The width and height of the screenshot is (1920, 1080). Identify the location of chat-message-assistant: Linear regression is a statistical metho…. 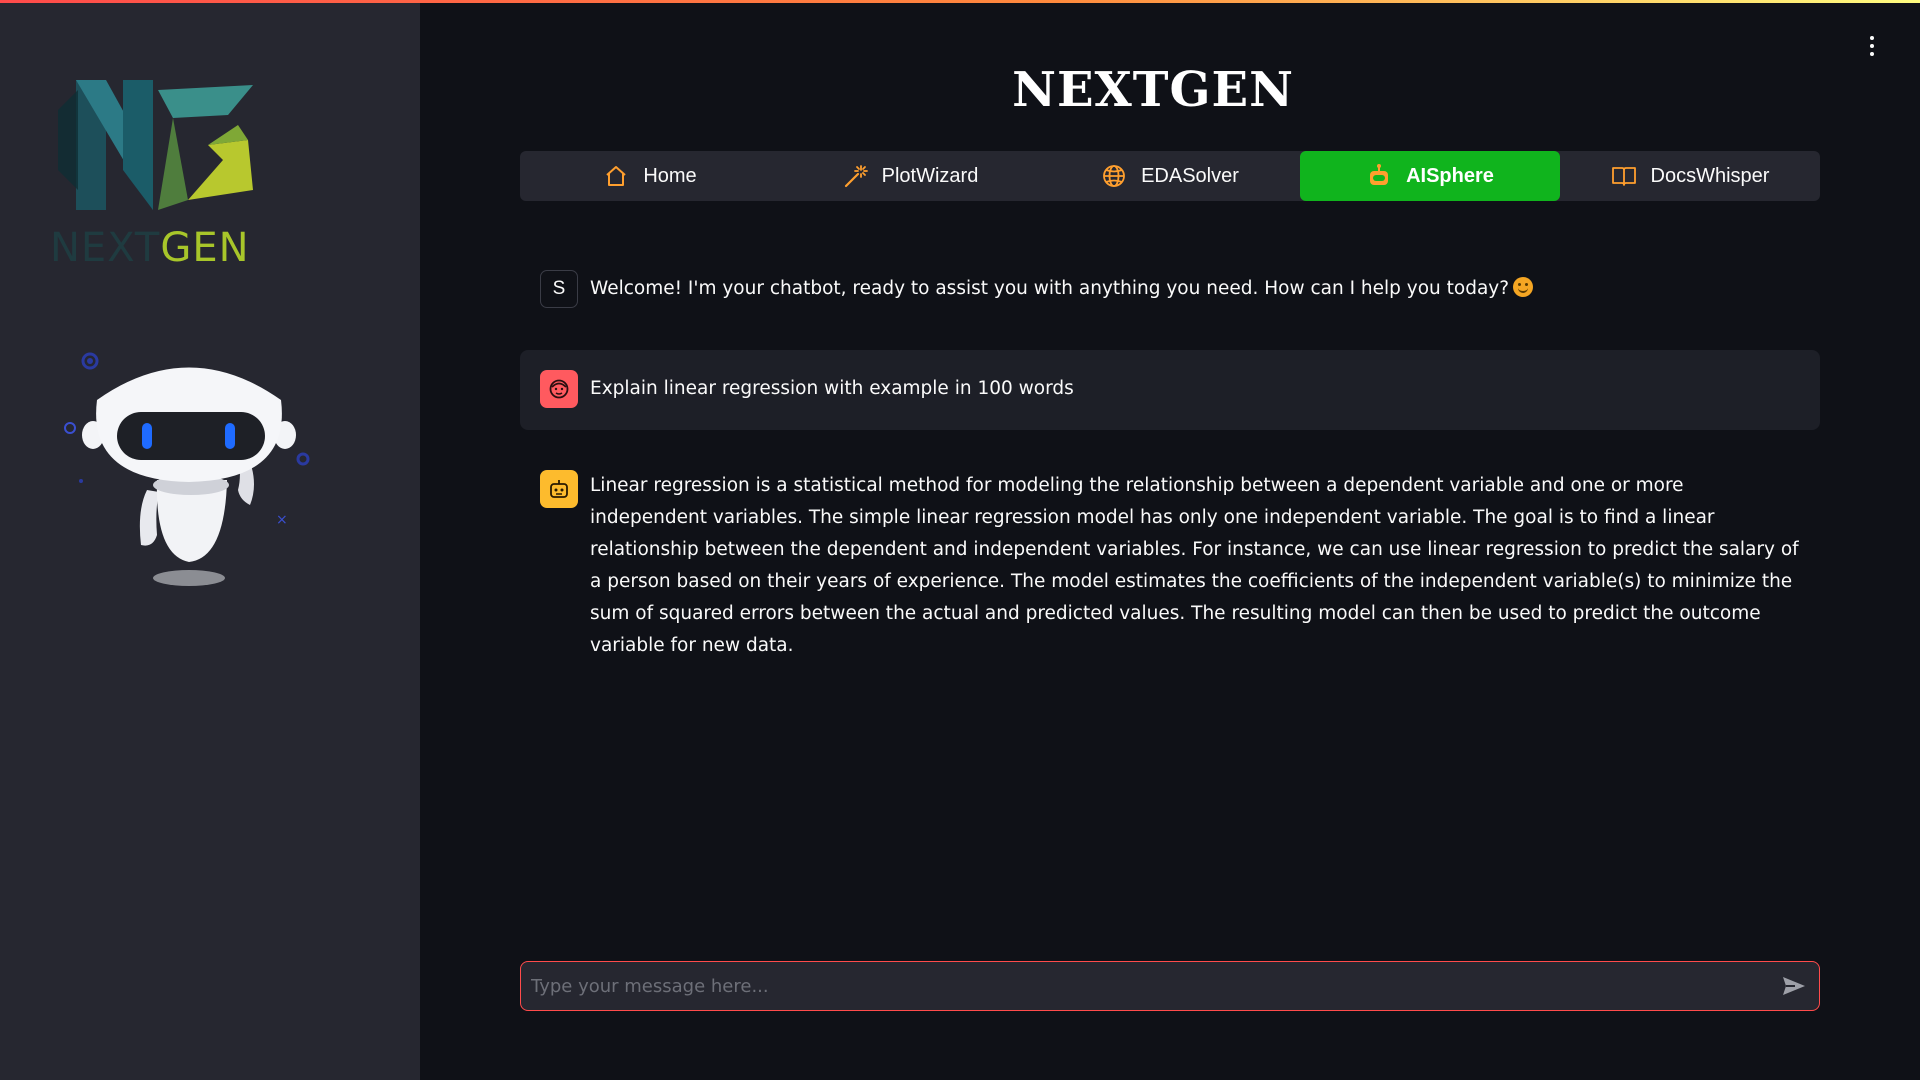
(1170, 566).